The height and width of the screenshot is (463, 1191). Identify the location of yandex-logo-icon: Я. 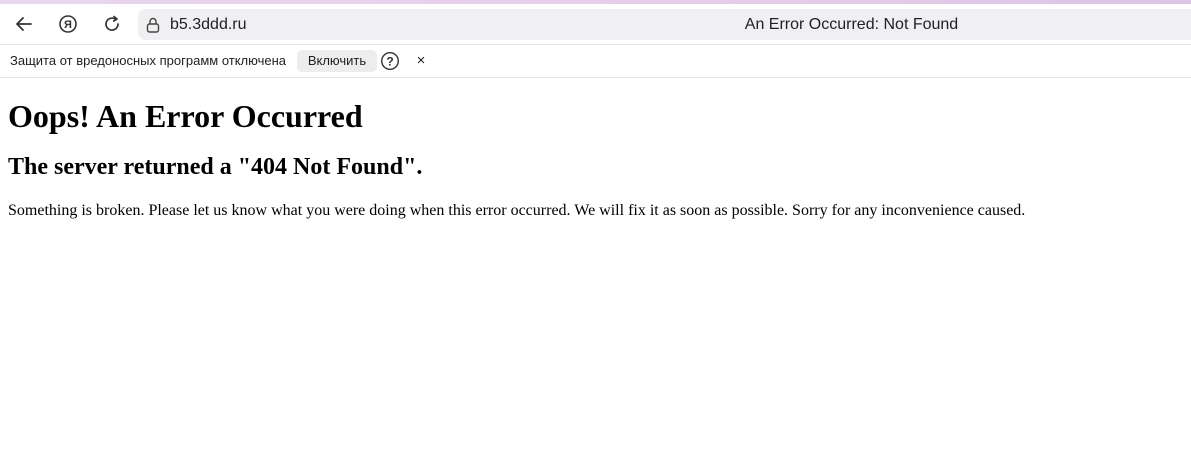
(68, 24).